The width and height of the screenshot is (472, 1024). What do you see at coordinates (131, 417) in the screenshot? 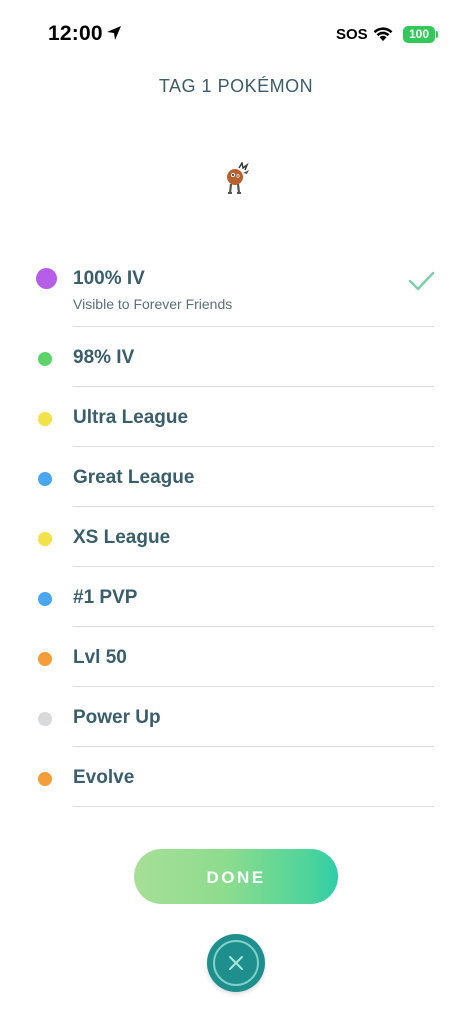
I see `tag-label: Ultra League` at bounding box center [131, 417].